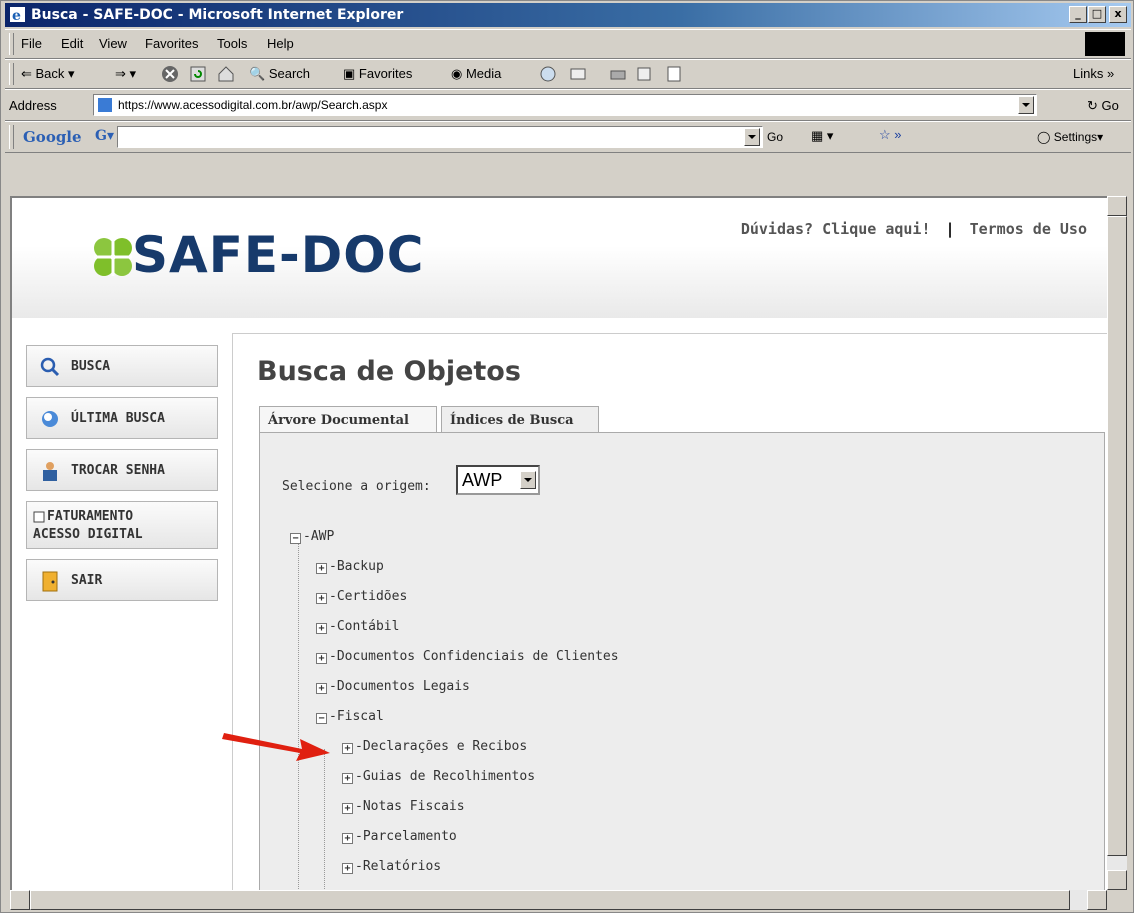 This screenshot has height=913, width=1134. Describe the element at coordinates (1097, 900) in the screenshot. I see `scroll-right-button` at that location.